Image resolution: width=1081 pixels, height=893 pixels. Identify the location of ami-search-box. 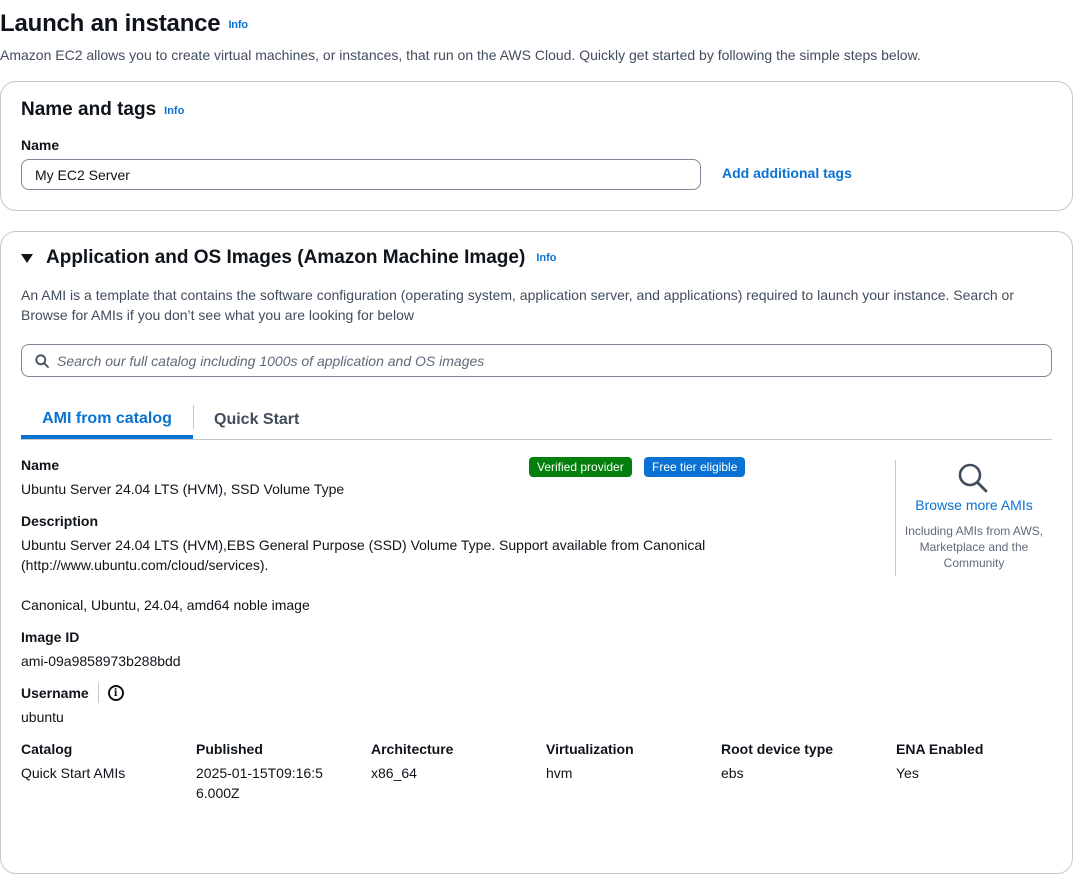
(536, 360).